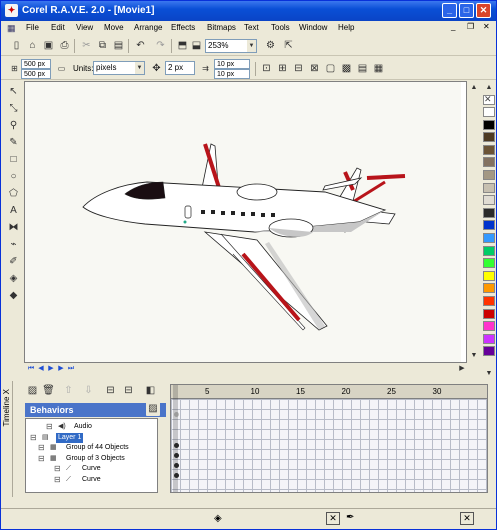 This screenshot has width=497, height=530. I want to click on nudge-field: 2 px, so click(180, 68).